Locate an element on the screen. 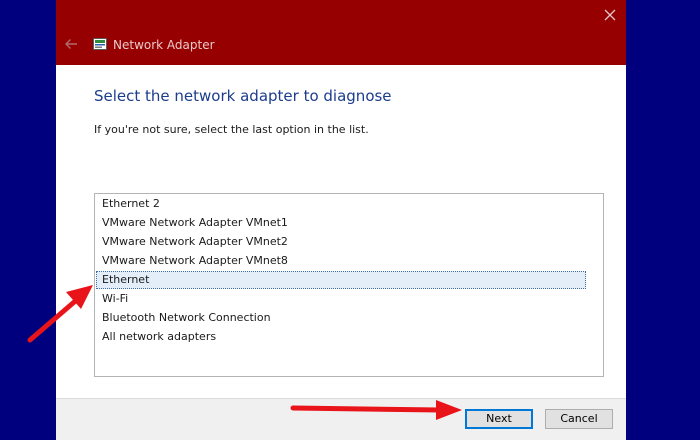  network-adapter-icon is located at coordinates (100, 44).